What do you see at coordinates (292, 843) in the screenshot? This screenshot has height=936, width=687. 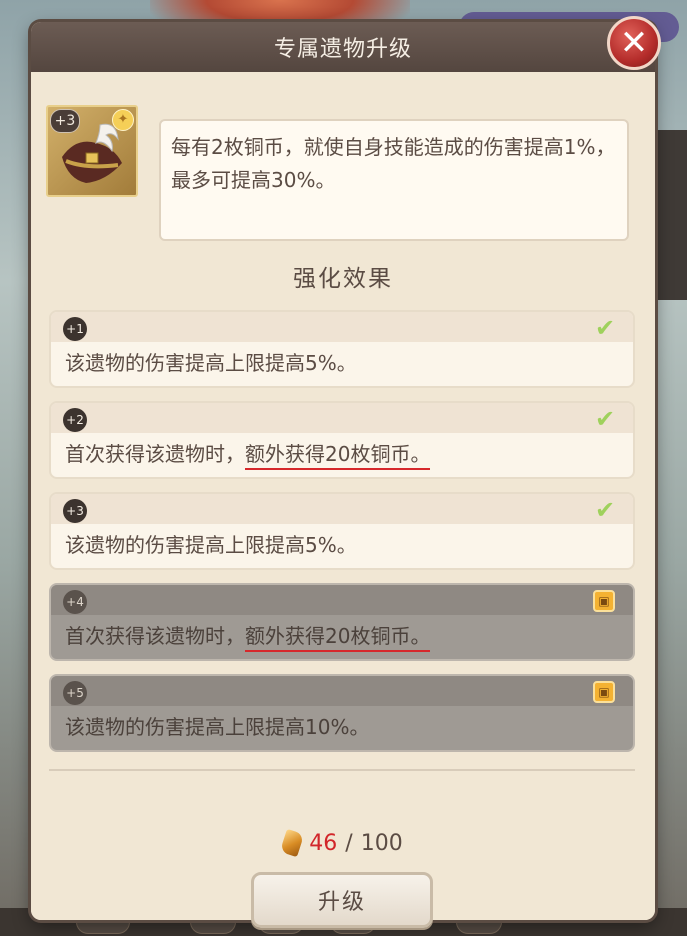 I see `crystal-icon` at bounding box center [292, 843].